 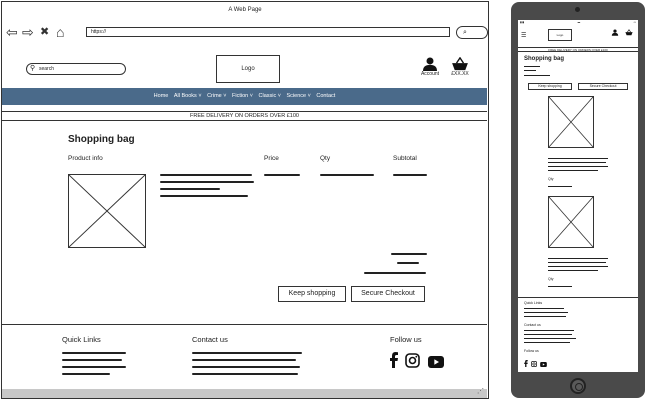 I want to click on browser-toolbar: ⇦ ⇨ ✖ ⌂ https:// ⌕, so click(x=247, y=32).